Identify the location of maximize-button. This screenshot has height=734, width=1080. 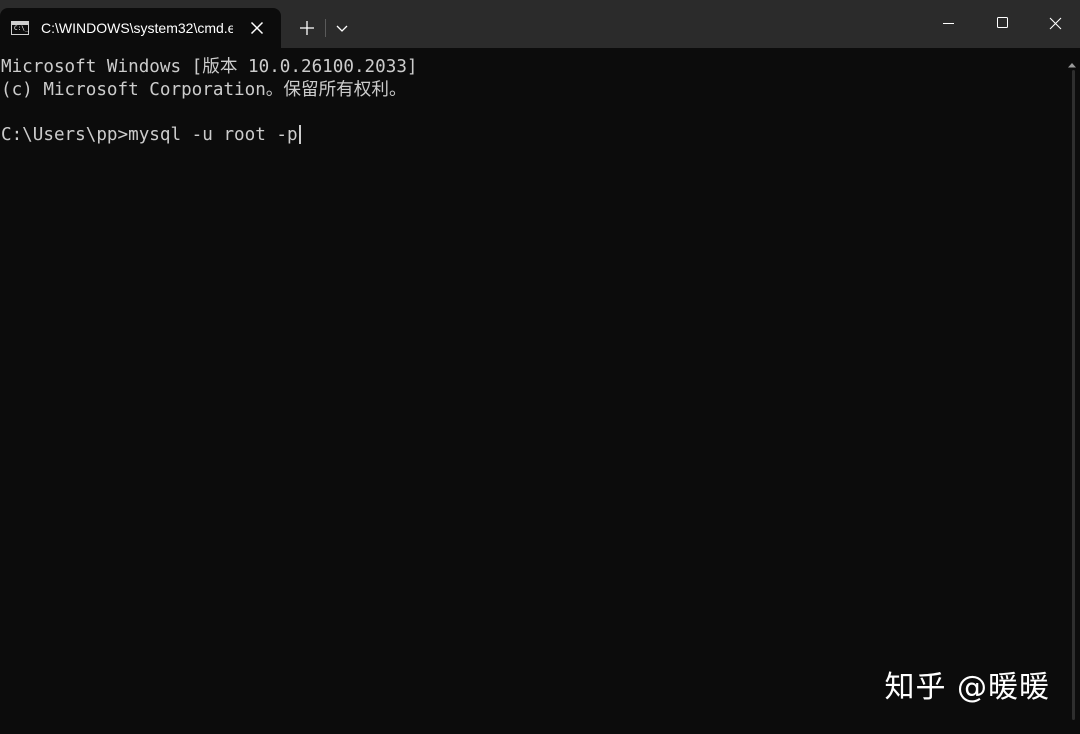
(1003, 23).